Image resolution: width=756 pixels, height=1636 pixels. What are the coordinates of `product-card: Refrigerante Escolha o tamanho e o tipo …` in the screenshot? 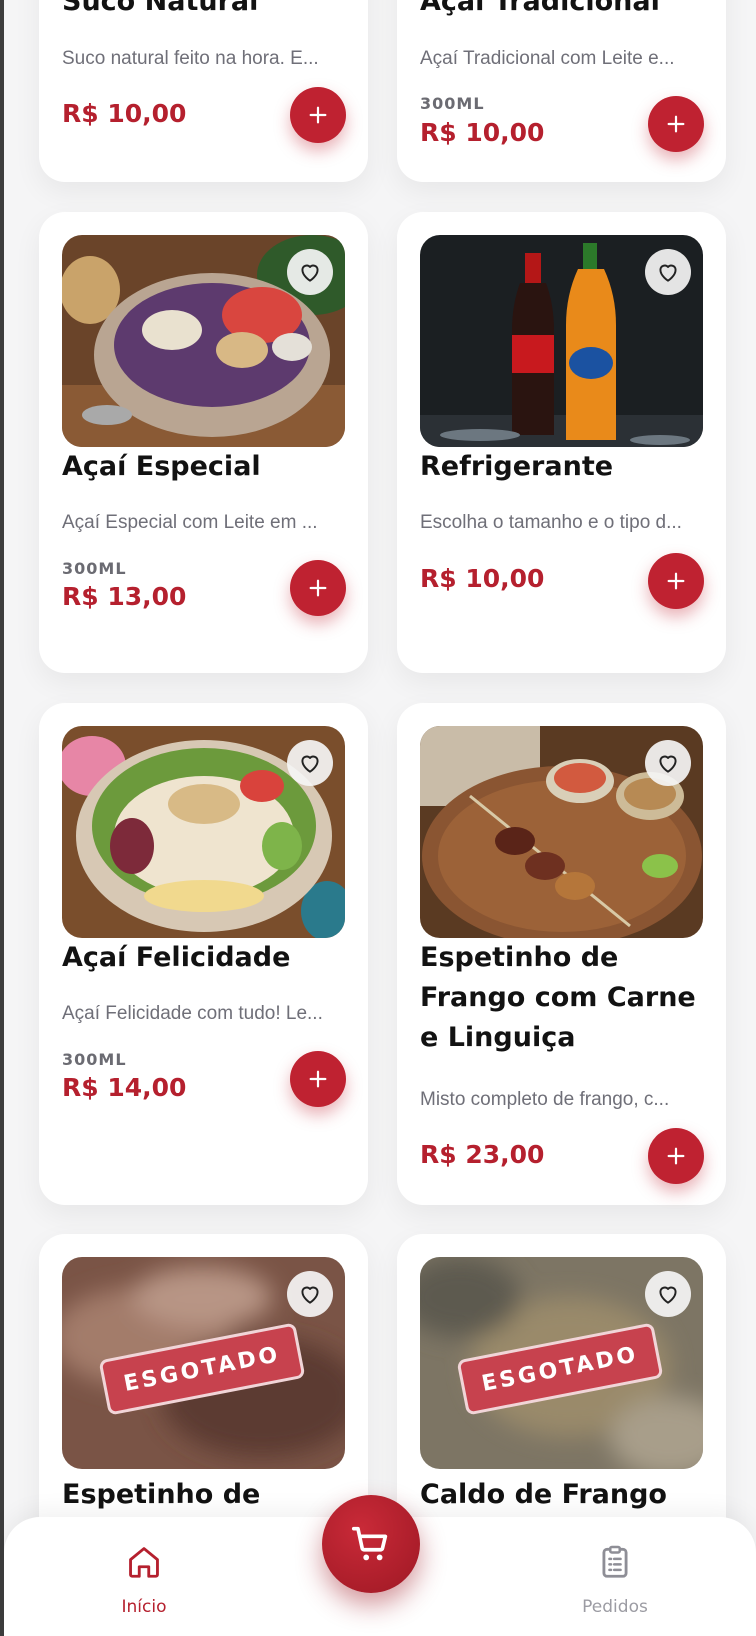 It's located at (561, 442).